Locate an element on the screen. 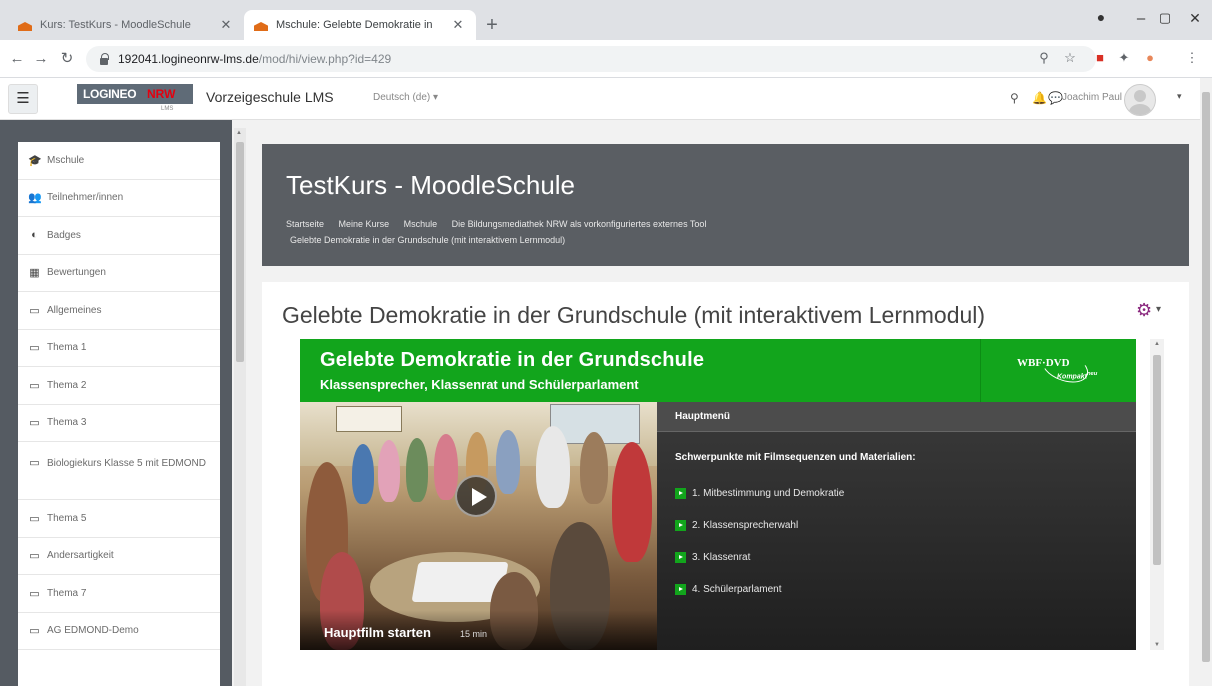 The image size is (1212, 686). browser-tab-active: Mschule: Gelebte Demokratie in ✕ is located at coordinates (360, 25).